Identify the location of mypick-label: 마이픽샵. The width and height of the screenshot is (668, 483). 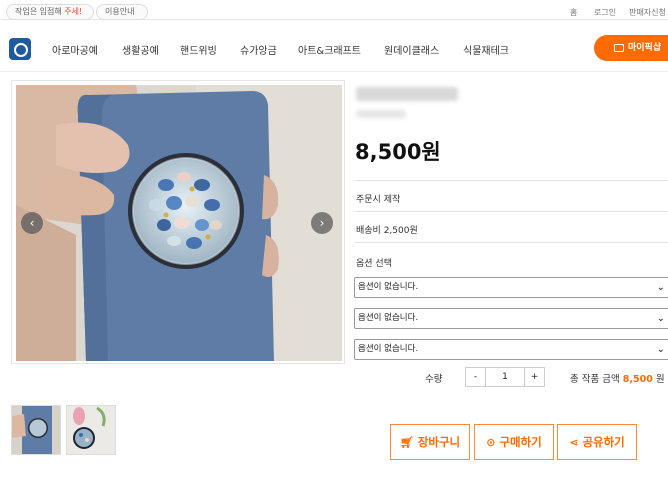
(645, 48).